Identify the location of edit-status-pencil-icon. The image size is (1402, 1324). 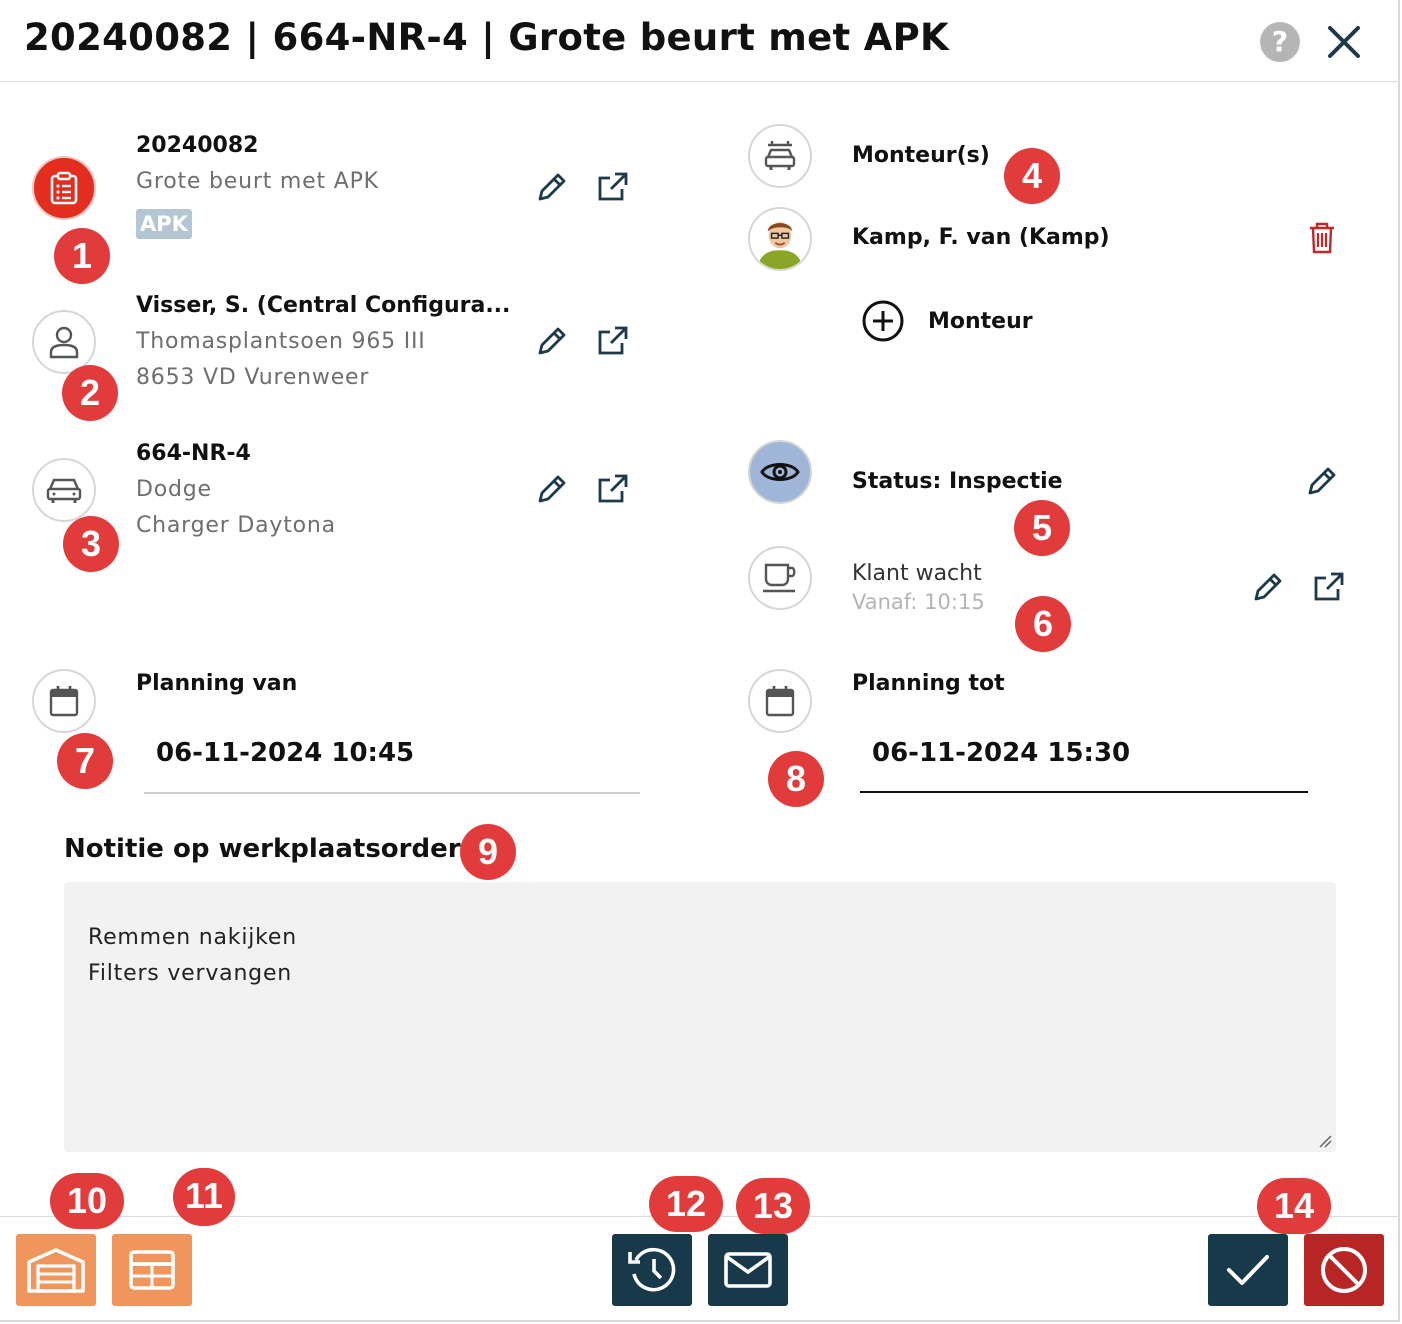
(1322, 481).